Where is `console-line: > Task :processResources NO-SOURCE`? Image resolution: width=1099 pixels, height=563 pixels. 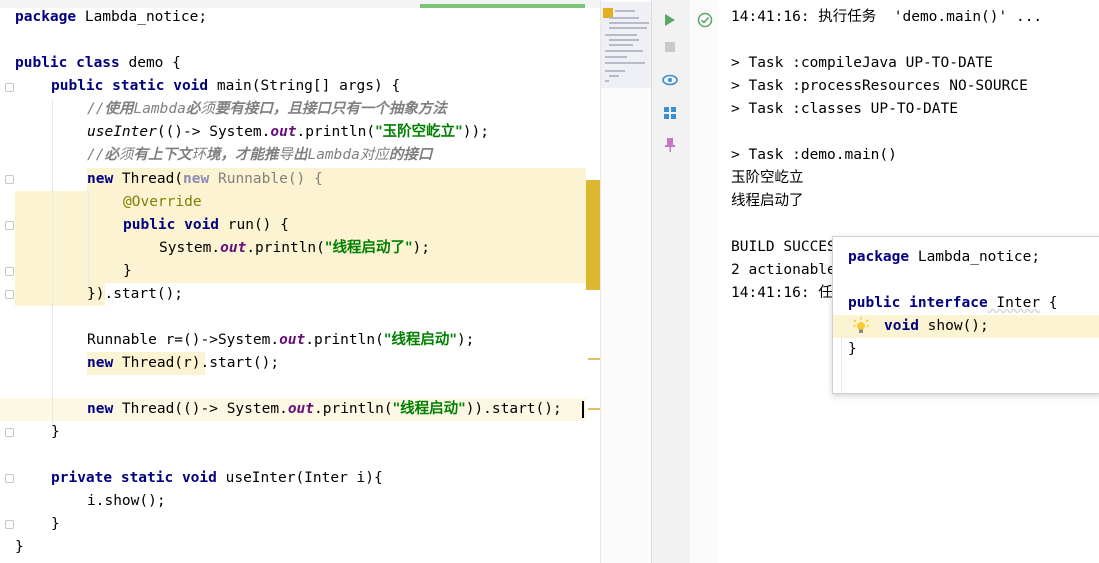 console-line: > Task :processResources NO-SOURCE is located at coordinates (879, 86).